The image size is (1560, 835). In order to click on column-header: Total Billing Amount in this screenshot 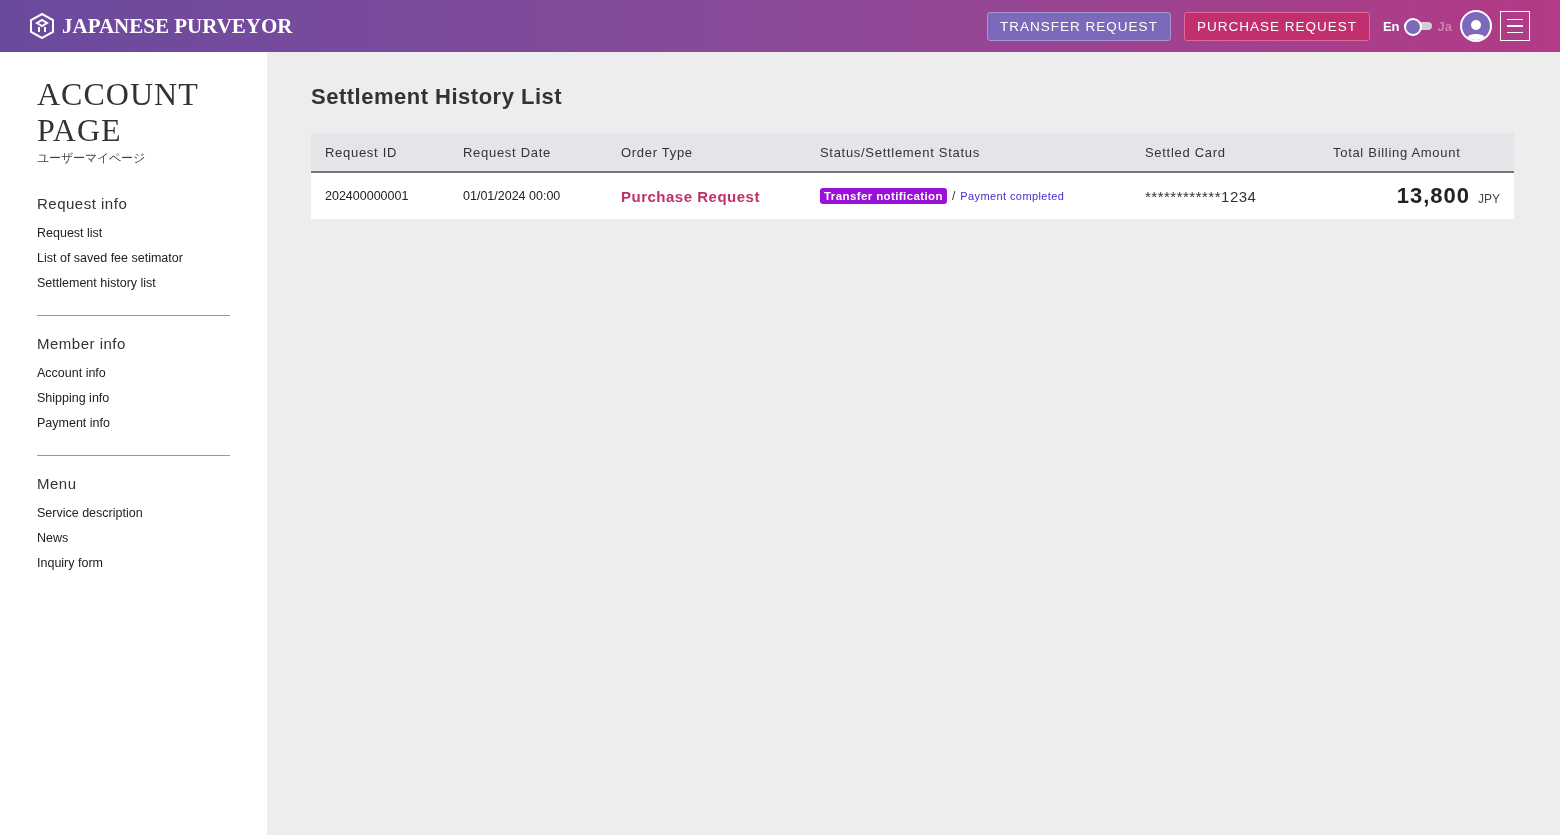, I will do `click(1397, 152)`.